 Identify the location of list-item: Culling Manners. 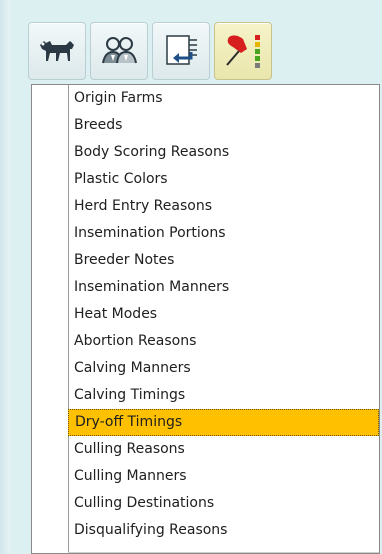
(223, 476).